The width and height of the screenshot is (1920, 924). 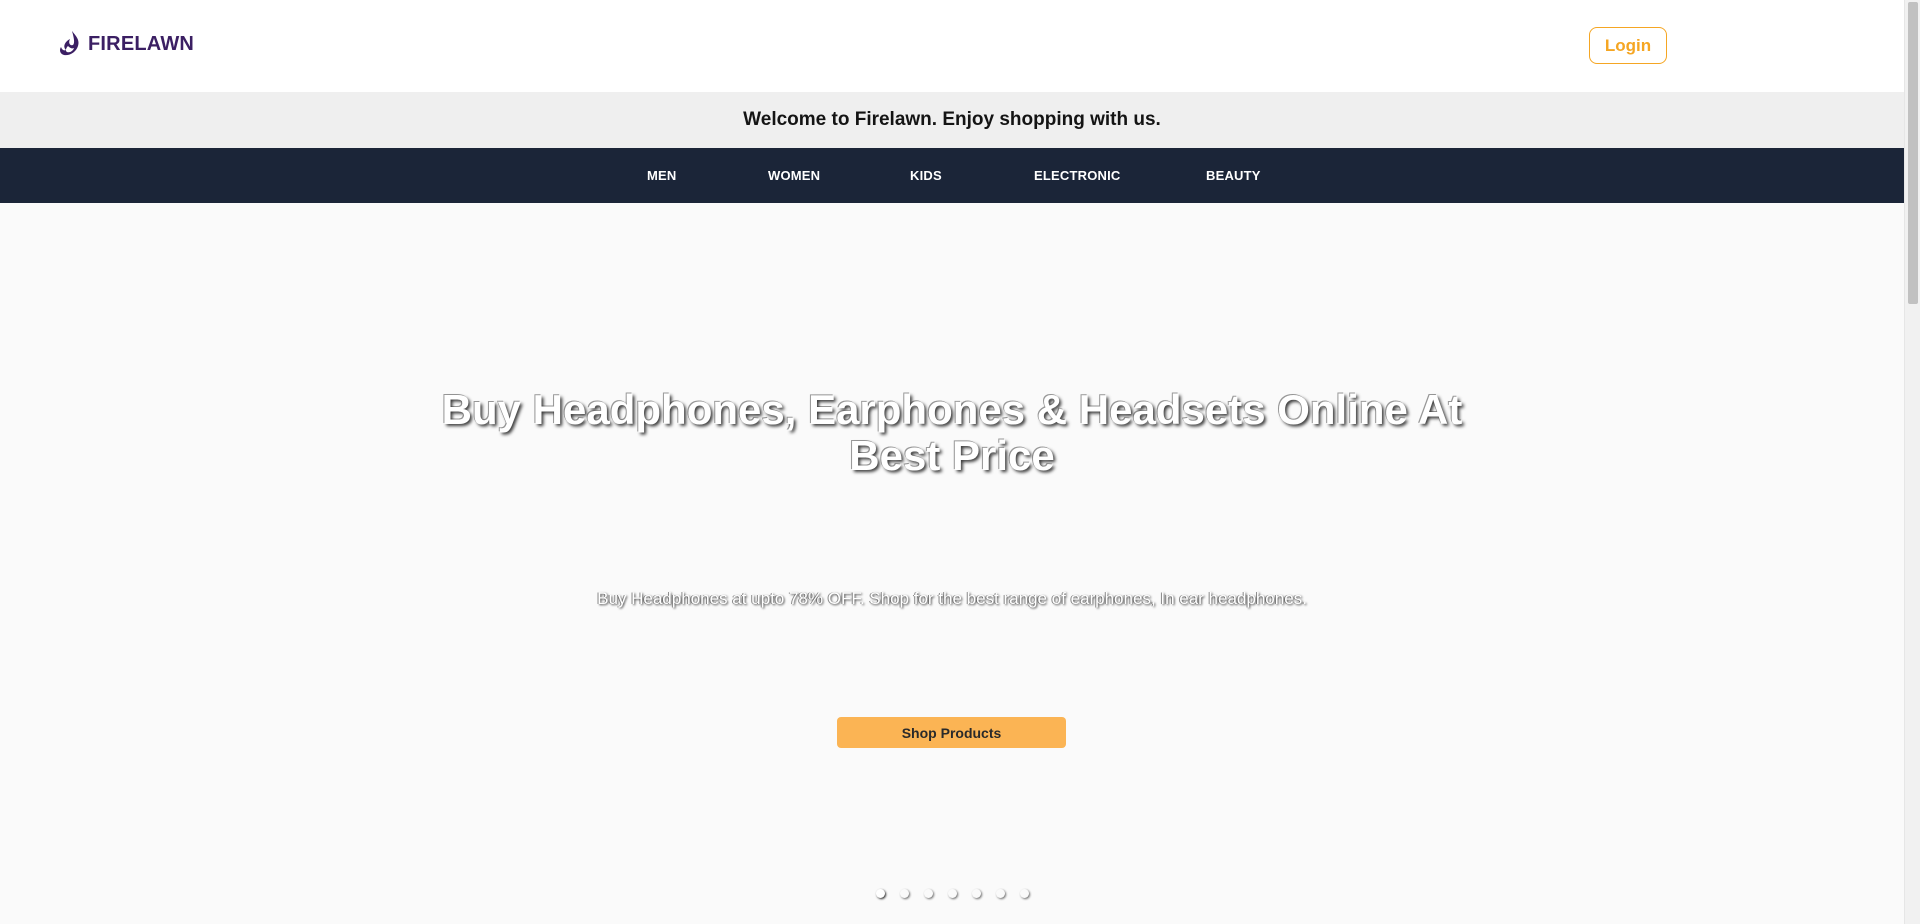 I want to click on carousel-indicators, so click(x=952, y=896).